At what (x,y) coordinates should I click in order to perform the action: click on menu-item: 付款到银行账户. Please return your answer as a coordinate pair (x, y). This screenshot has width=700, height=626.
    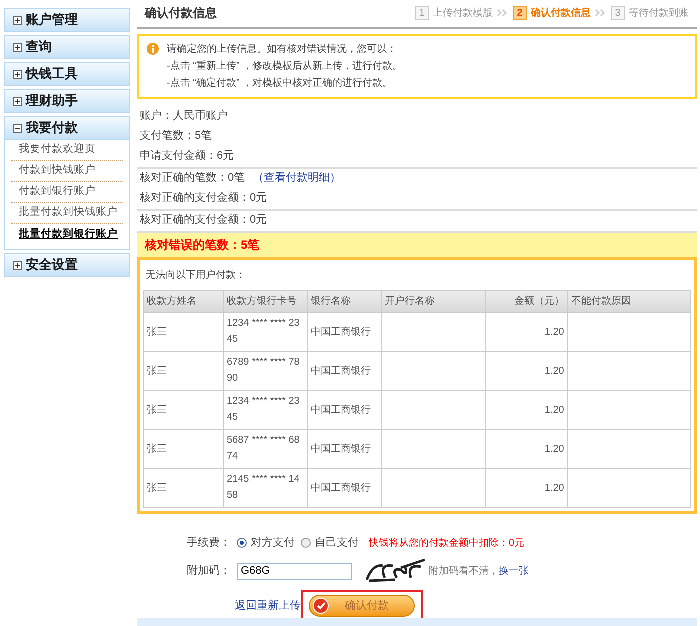
    Looking at the image, I should click on (57, 192).